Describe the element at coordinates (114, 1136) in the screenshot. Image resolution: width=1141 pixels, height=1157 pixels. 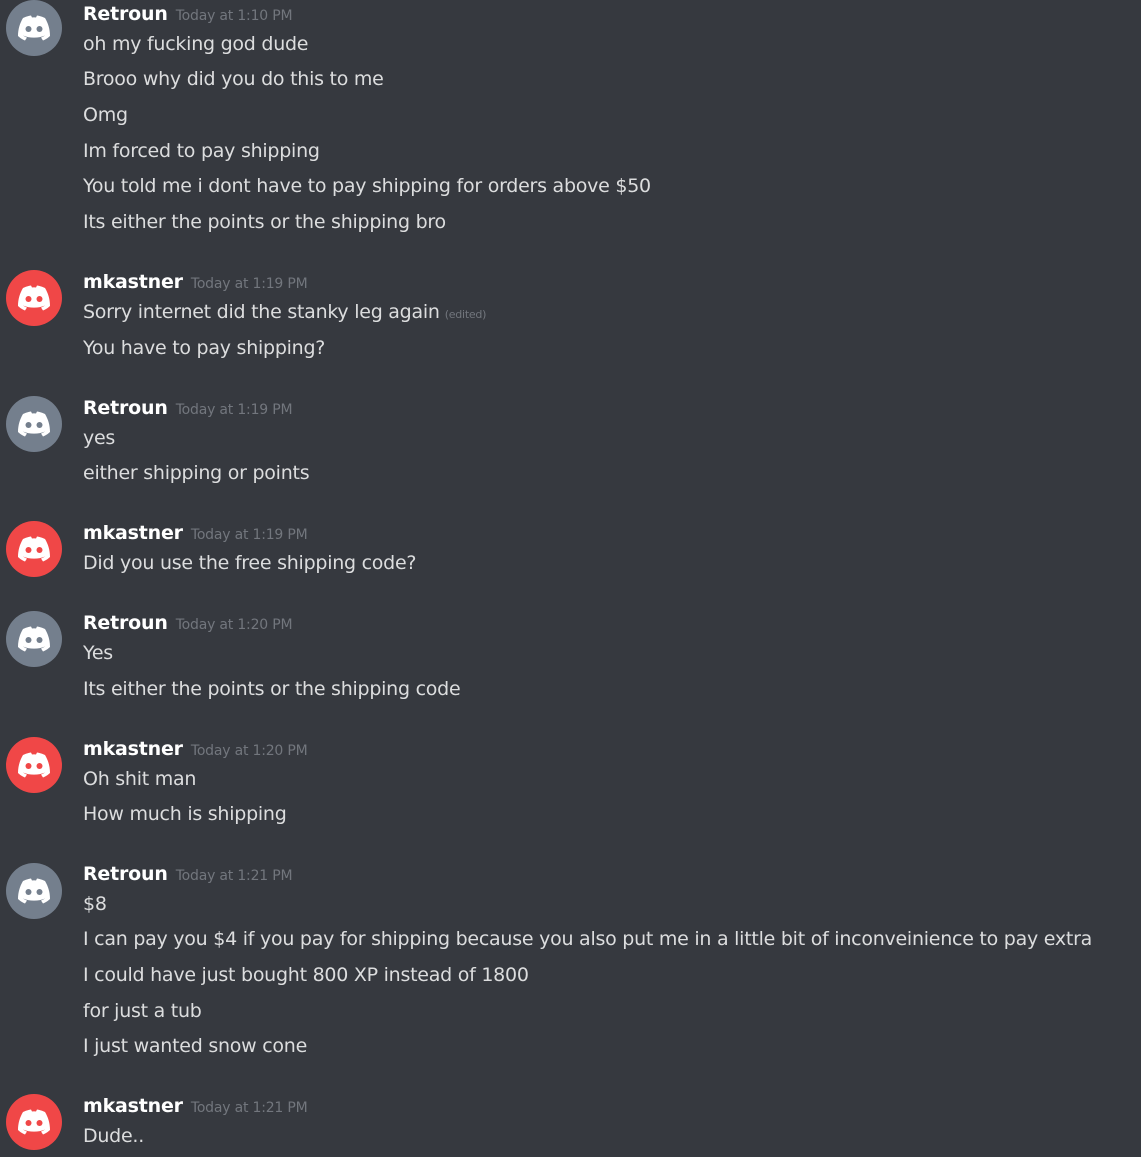
I see `message-text: Dude..` at that location.